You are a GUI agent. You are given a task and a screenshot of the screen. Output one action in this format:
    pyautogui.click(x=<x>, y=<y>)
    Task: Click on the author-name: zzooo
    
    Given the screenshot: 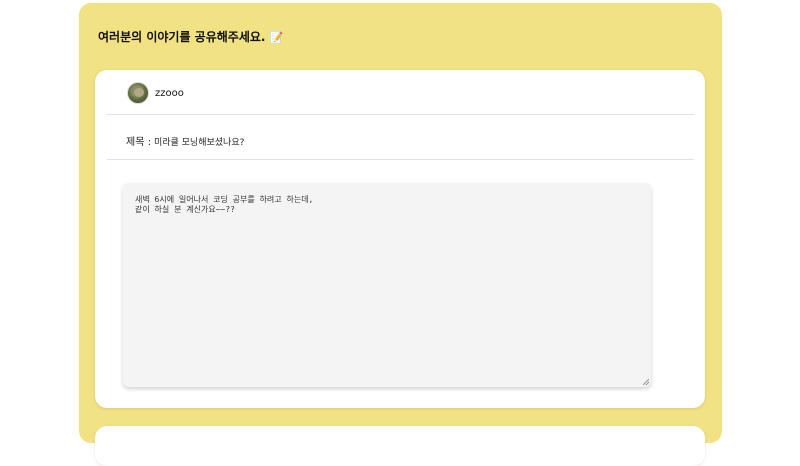 What is the action you would take?
    pyautogui.click(x=169, y=93)
    